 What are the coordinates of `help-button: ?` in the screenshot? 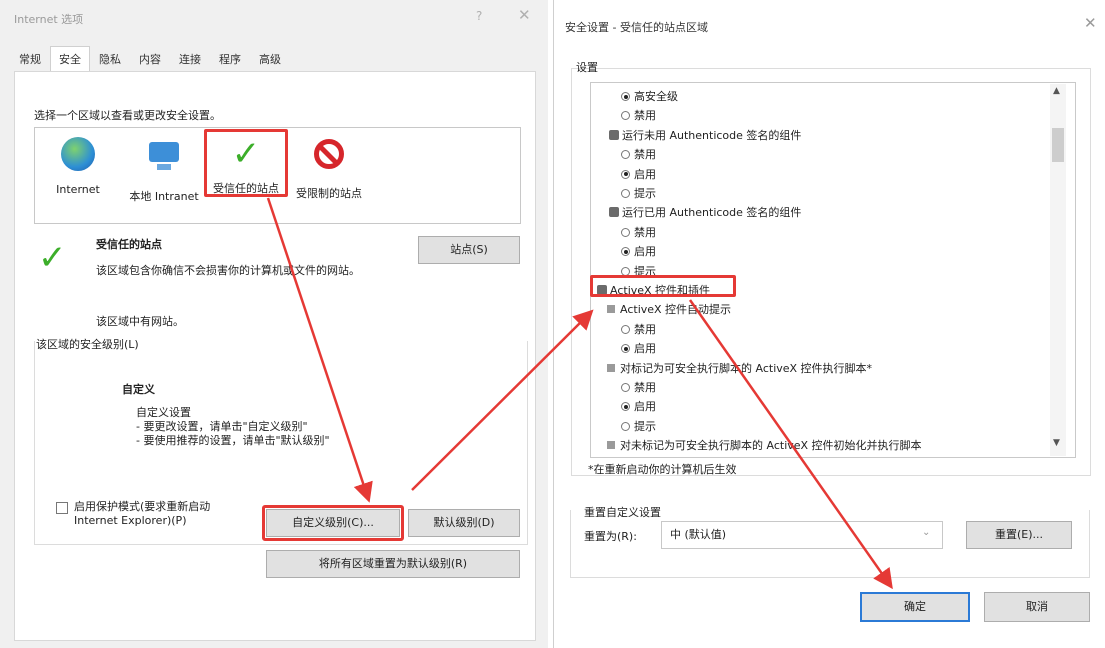 It's located at (479, 16).